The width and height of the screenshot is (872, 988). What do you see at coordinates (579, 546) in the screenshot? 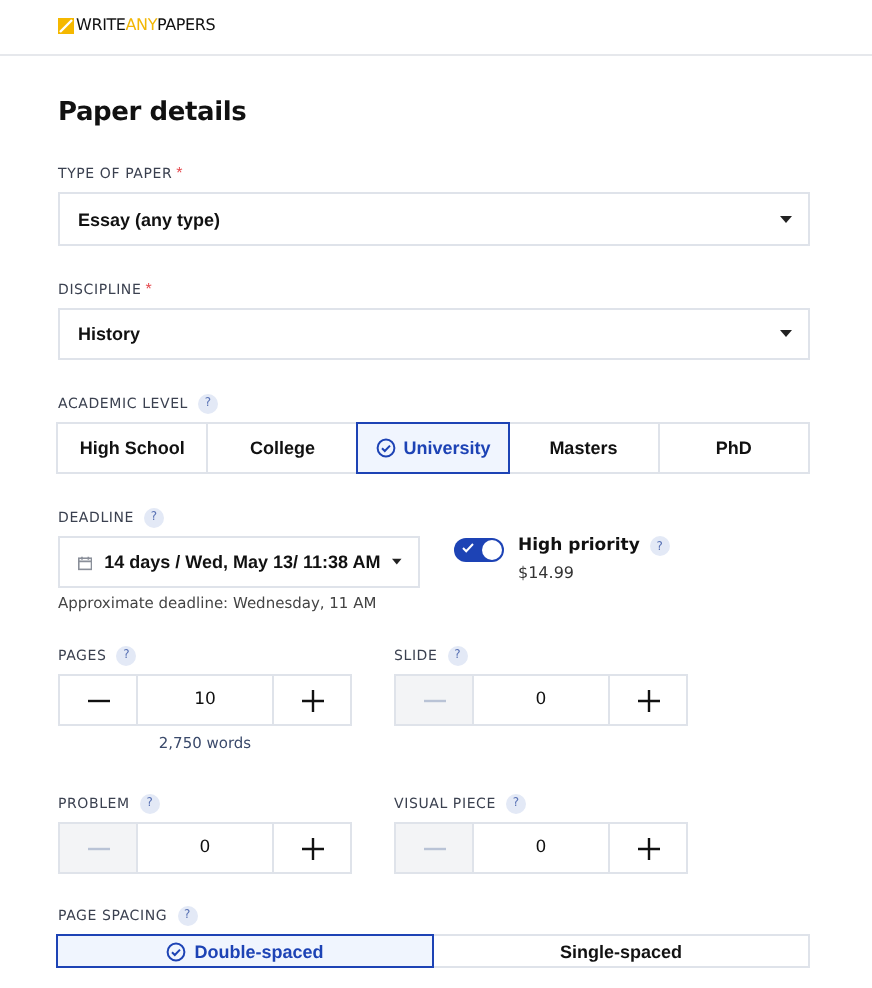
I see `toggle-label: High priority` at bounding box center [579, 546].